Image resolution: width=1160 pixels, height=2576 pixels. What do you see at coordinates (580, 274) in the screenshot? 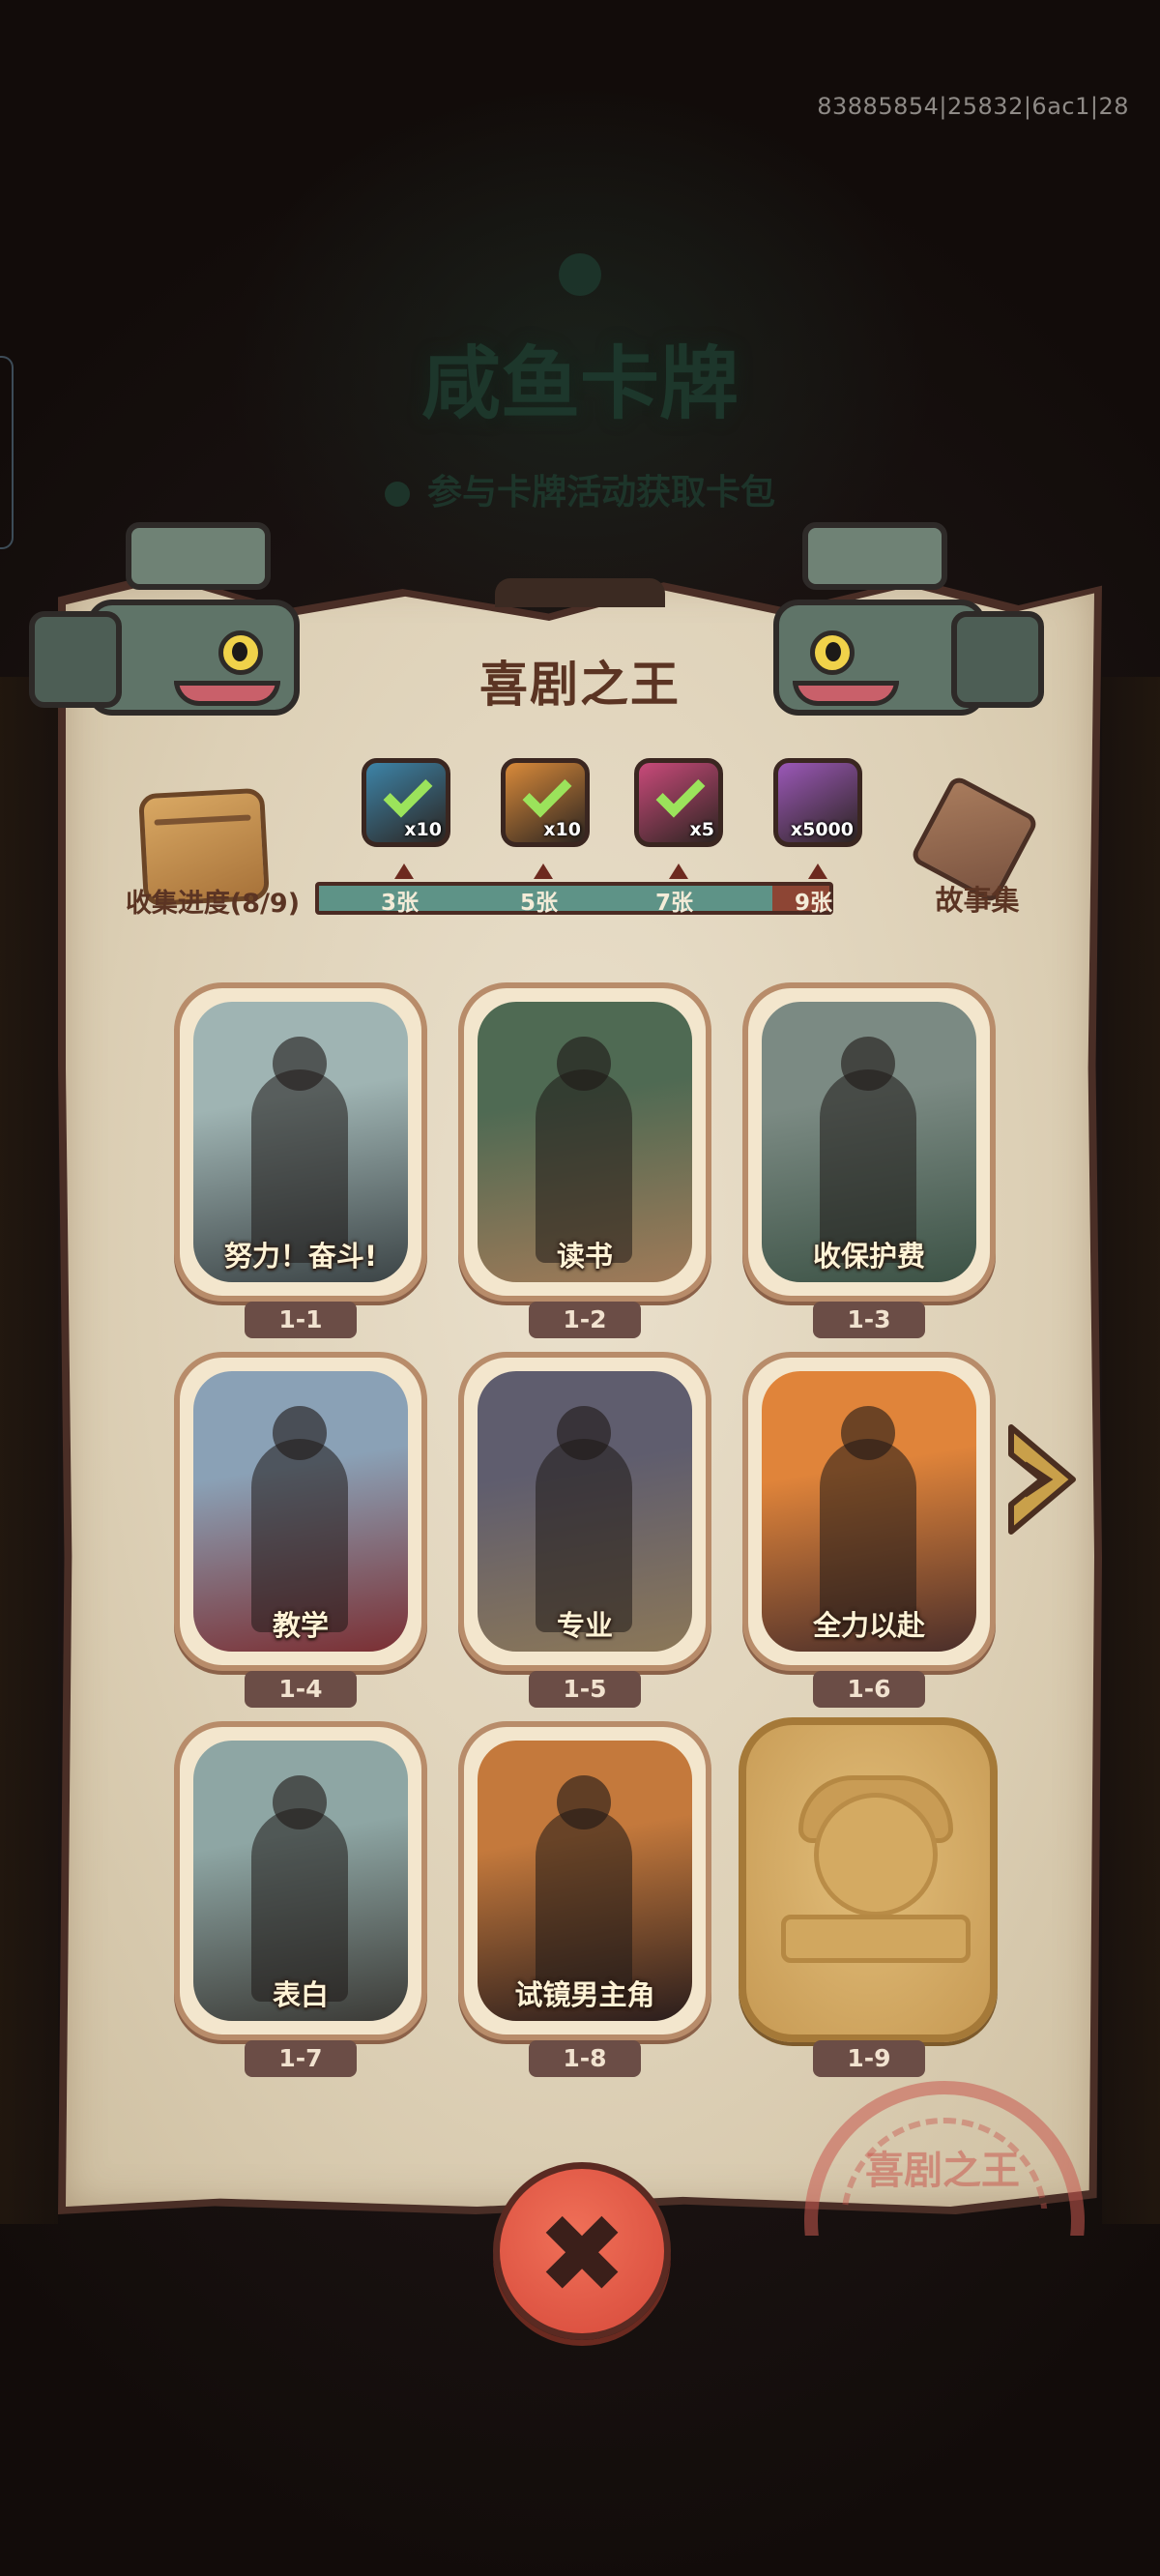
I see `background-emblem-icon` at bounding box center [580, 274].